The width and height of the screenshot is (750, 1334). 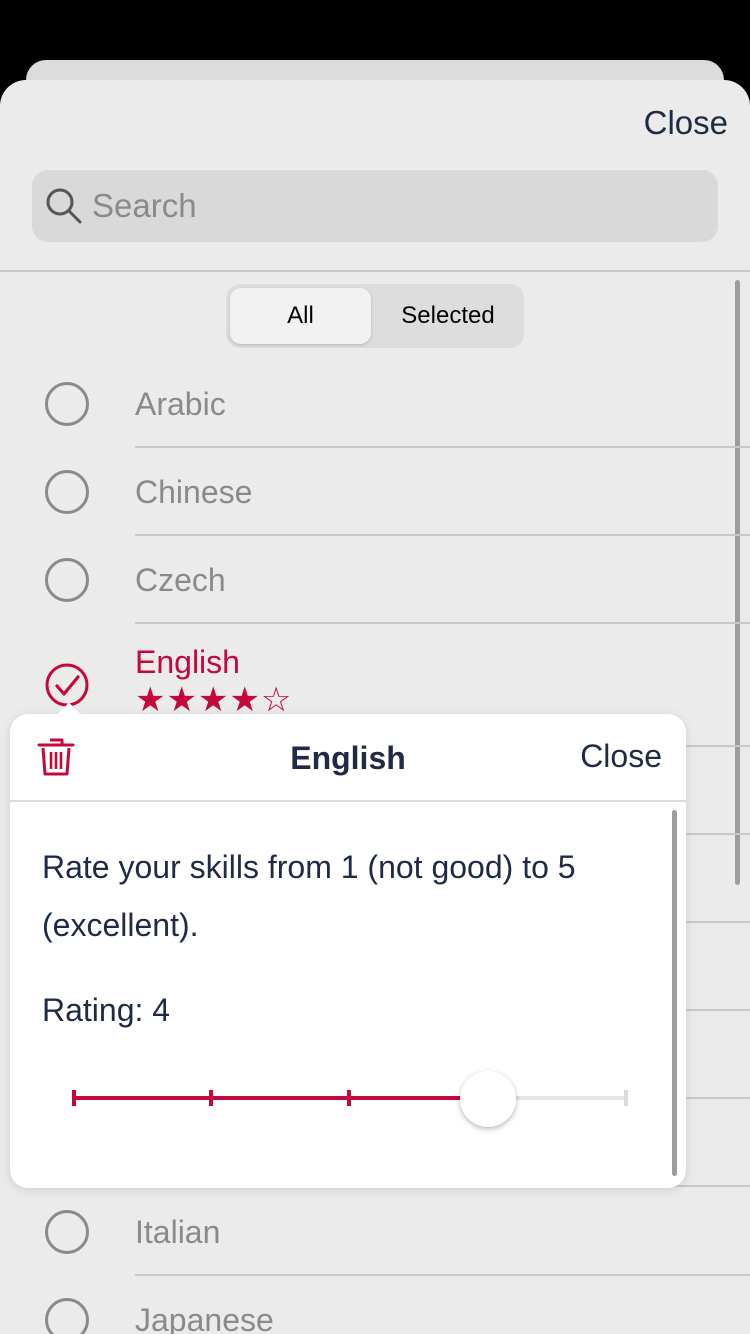 I want to click on segment-all: All, so click(x=300, y=316).